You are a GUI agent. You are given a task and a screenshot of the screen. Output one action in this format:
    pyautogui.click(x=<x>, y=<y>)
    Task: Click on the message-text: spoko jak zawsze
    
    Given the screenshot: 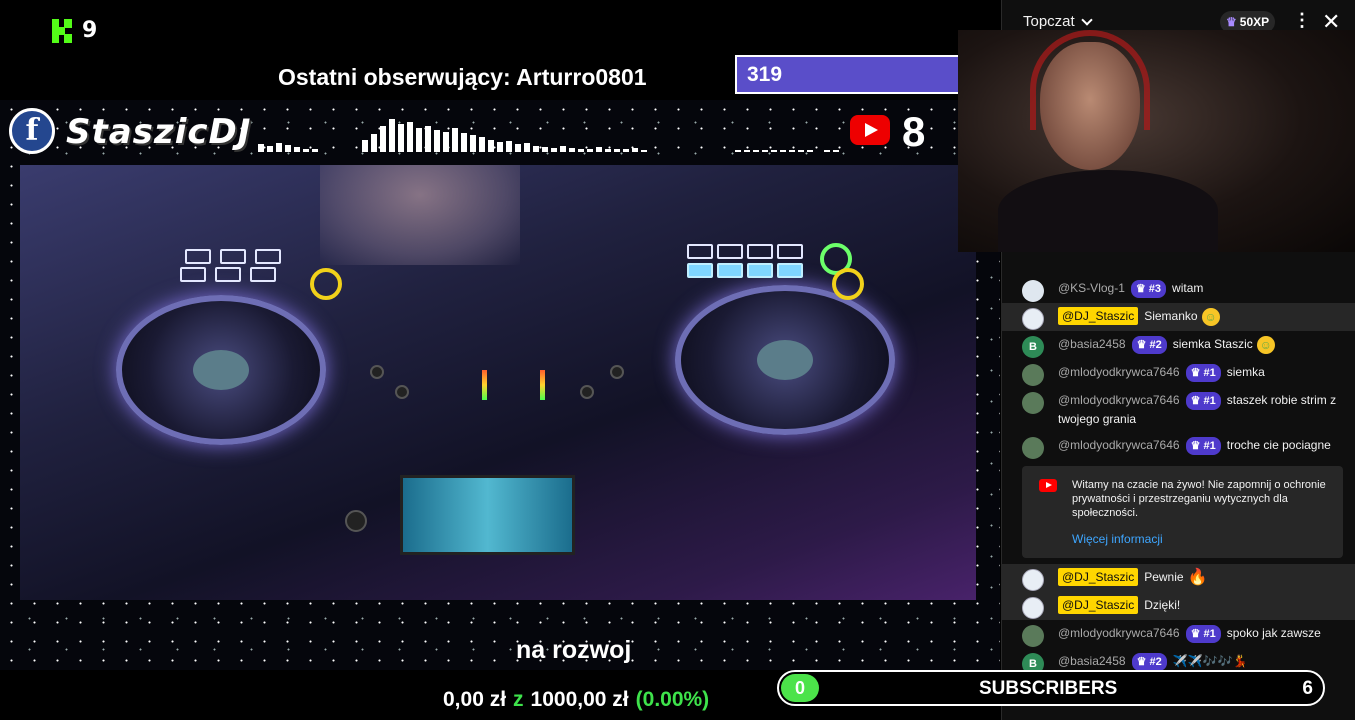 What is the action you would take?
    pyautogui.click(x=1273, y=633)
    